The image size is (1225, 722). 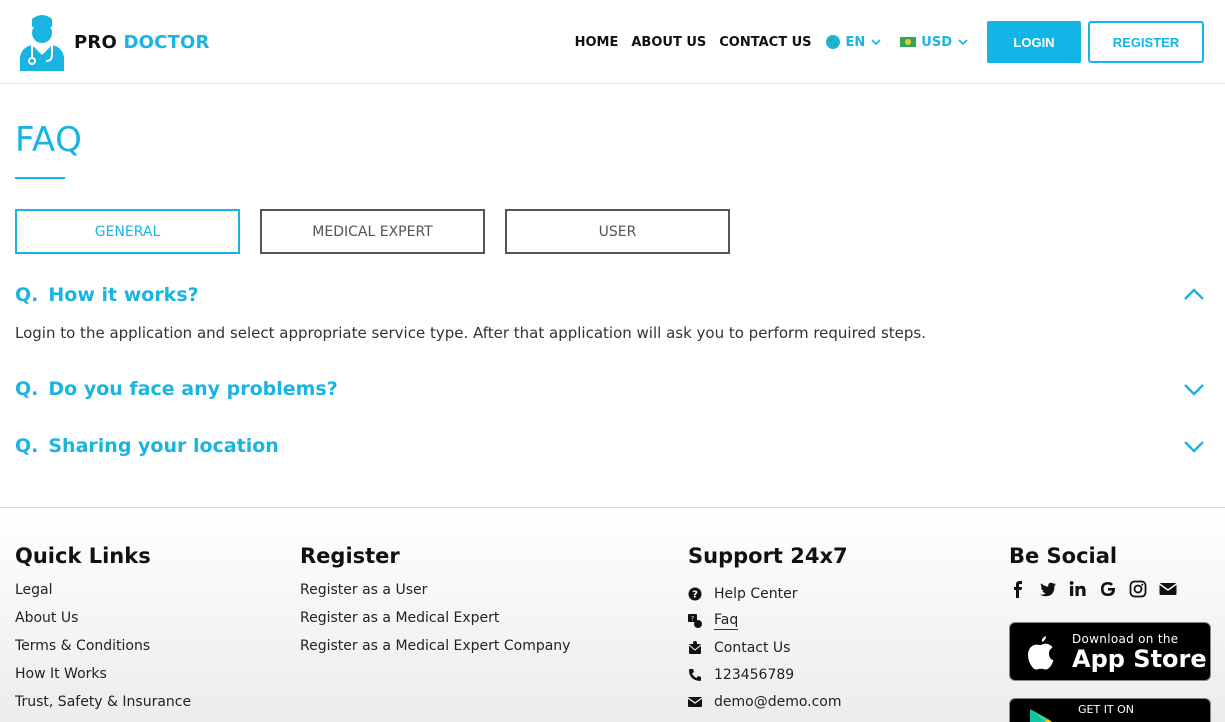 What do you see at coordinates (83, 556) in the screenshot?
I see `footer-heading: Quick Links` at bounding box center [83, 556].